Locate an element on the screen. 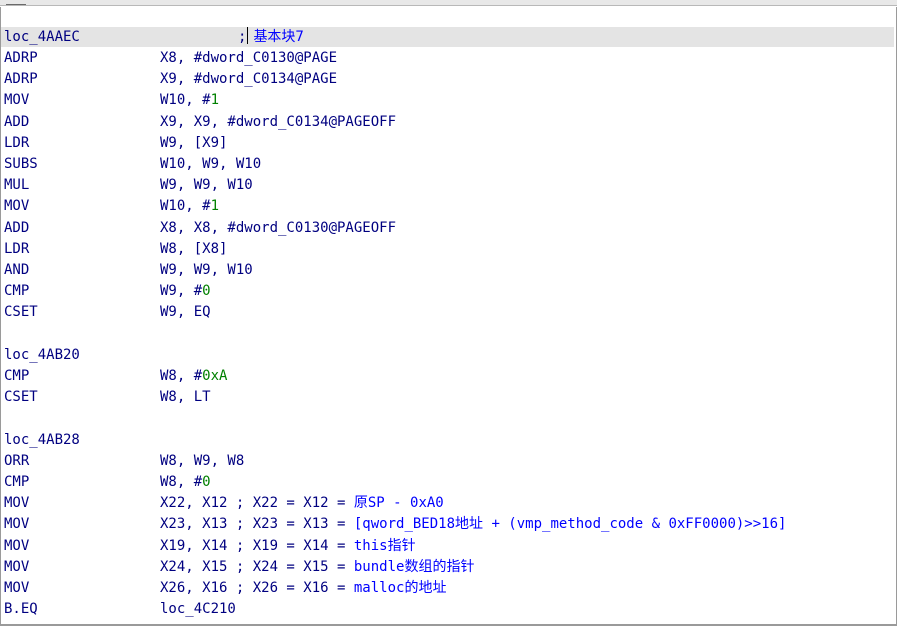  operands: W8, LT is located at coordinates (185, 397).